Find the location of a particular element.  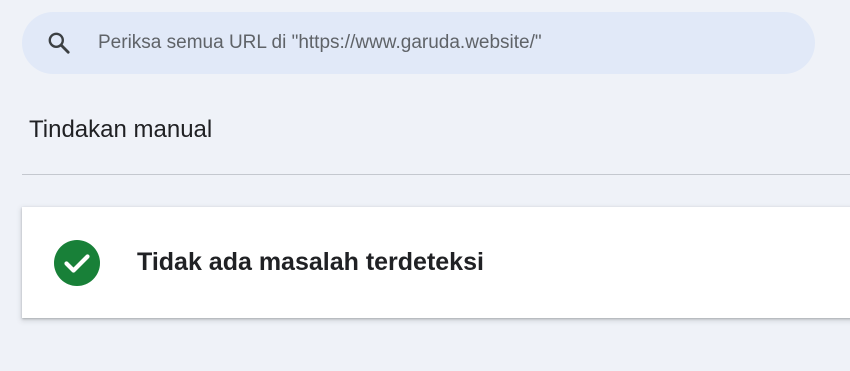

search-input is located at coordinates (423, 43).